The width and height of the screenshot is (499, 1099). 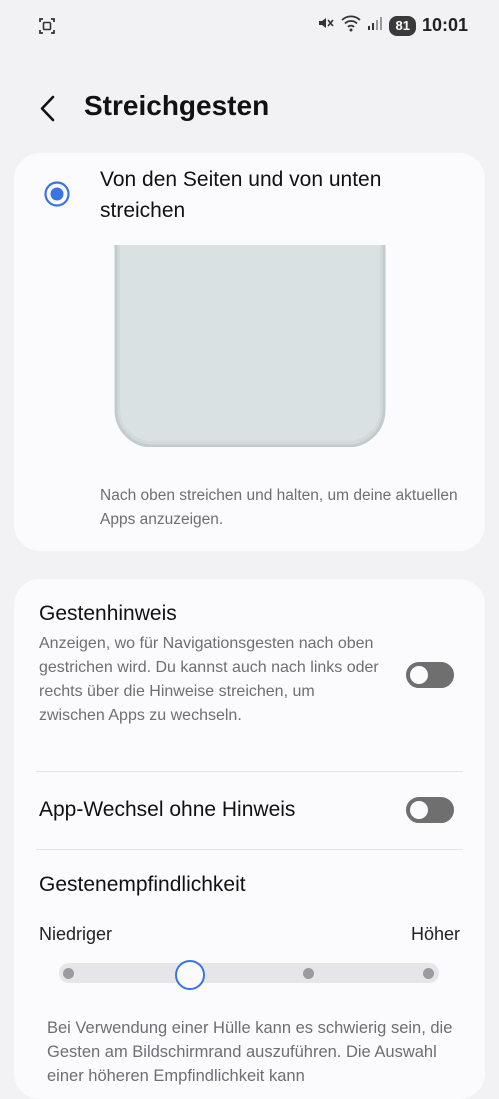 I want to click on back-arrow-icon, so click(x=47, y=108).